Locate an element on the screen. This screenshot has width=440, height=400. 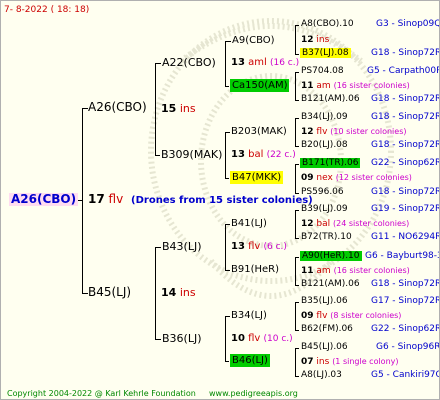
gen4-name: B62(FM).06 is located at coordinates (327, 329).